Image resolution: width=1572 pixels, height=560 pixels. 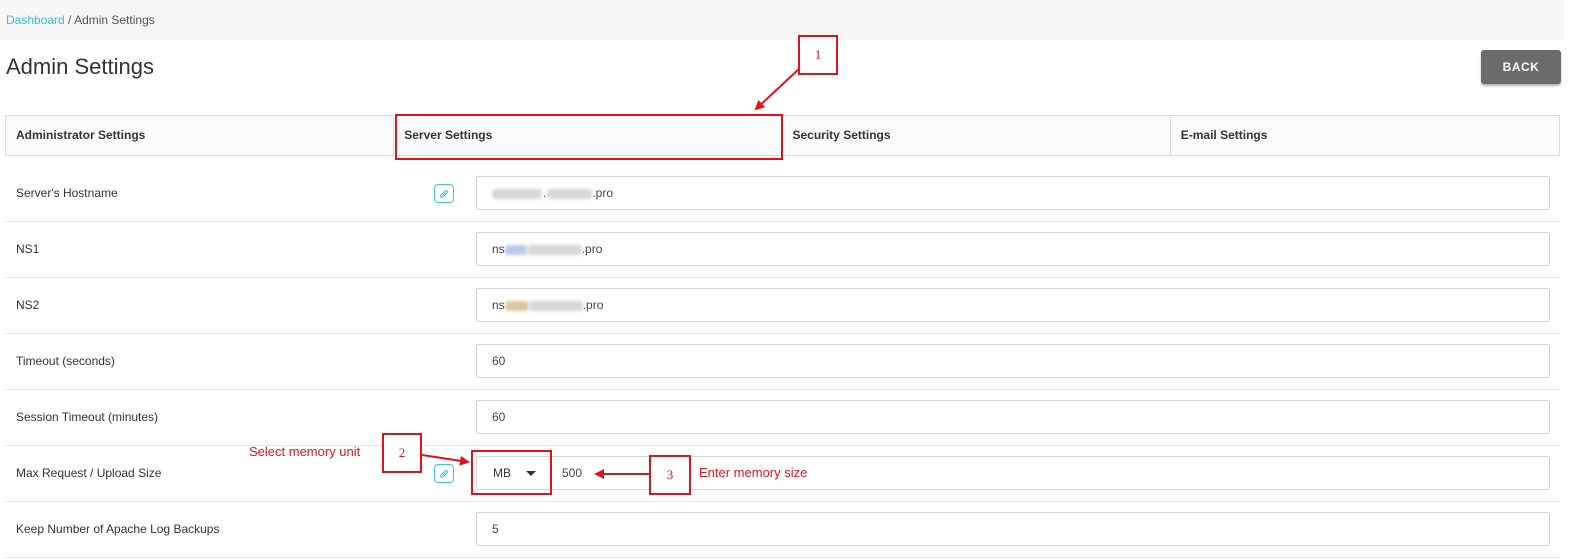 I want to click on tab-email-settings: E-mail Settings, so click(x=1365, y=135).